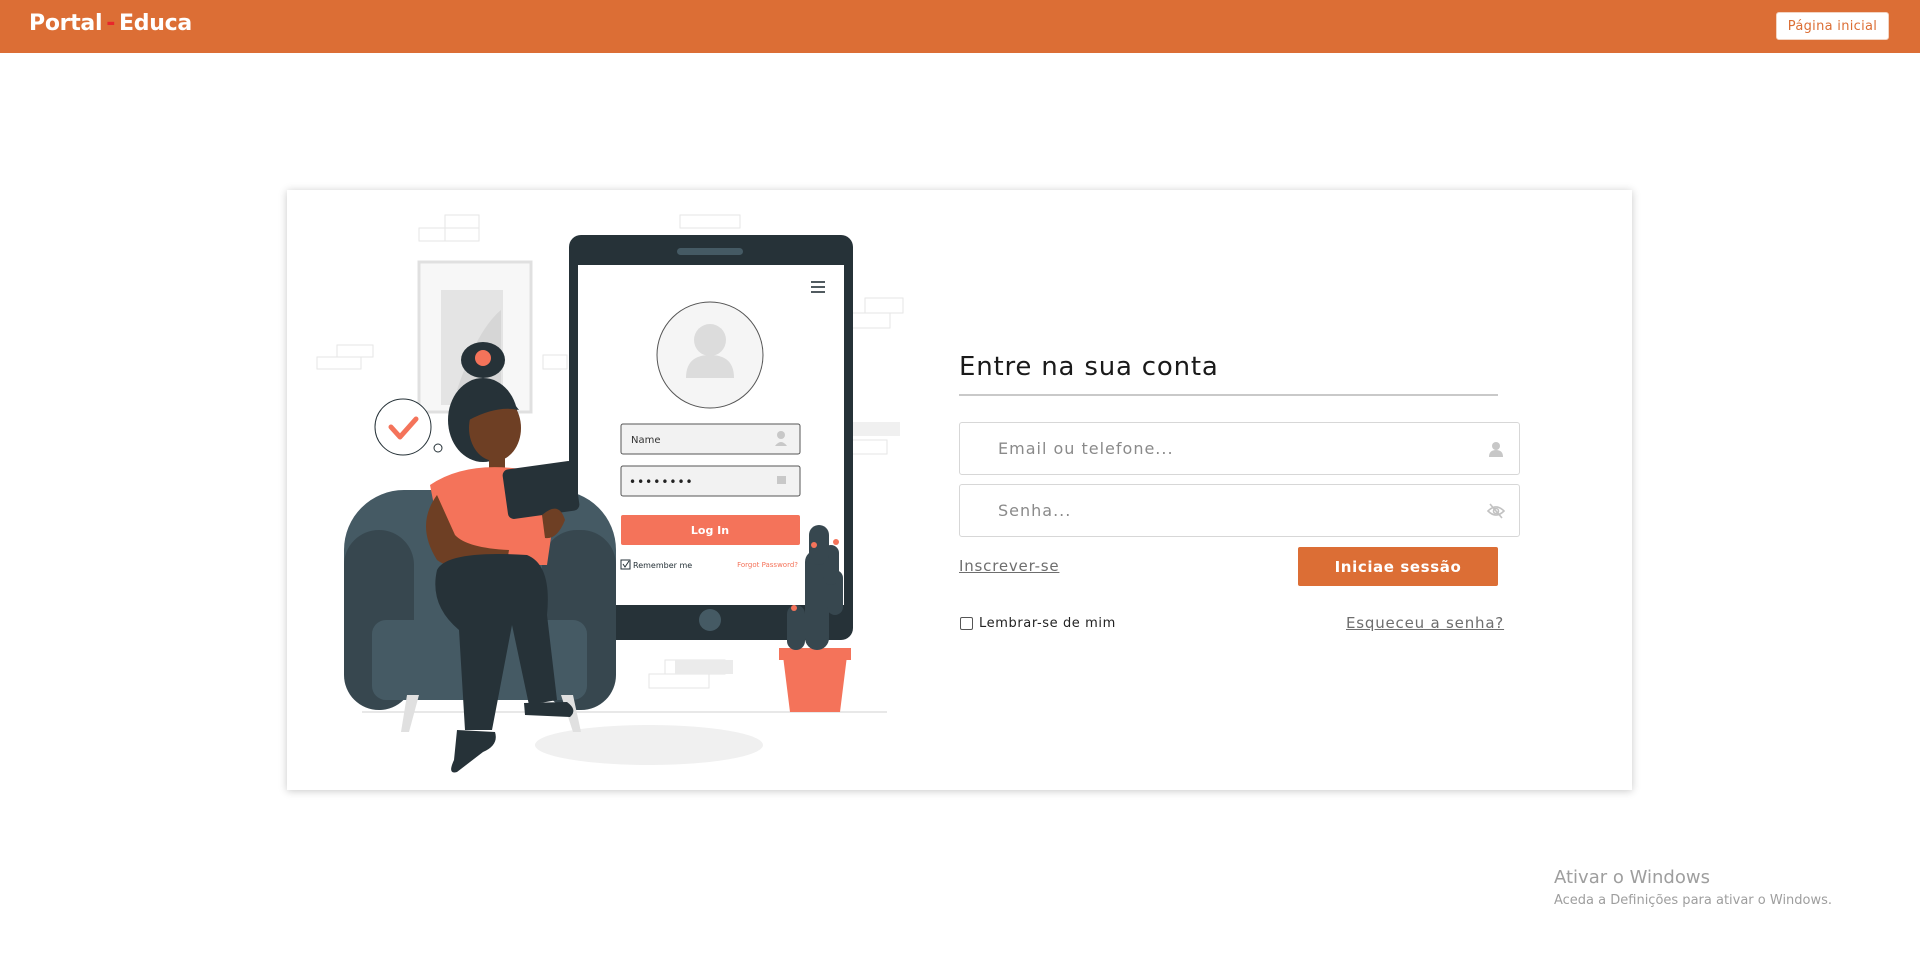  I want to click on remember-checkbox, so click(966, 623).